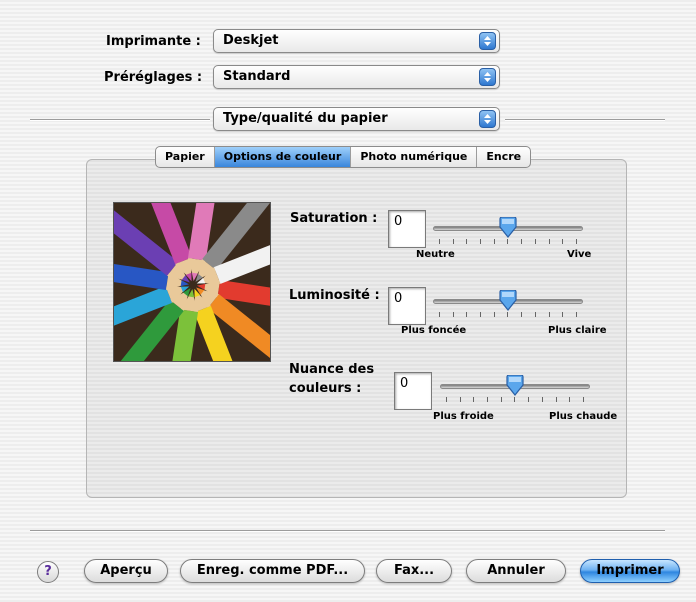 The image size is (696, 602). I want to click on brightness-label: Luminosité :, so click(334, 295).